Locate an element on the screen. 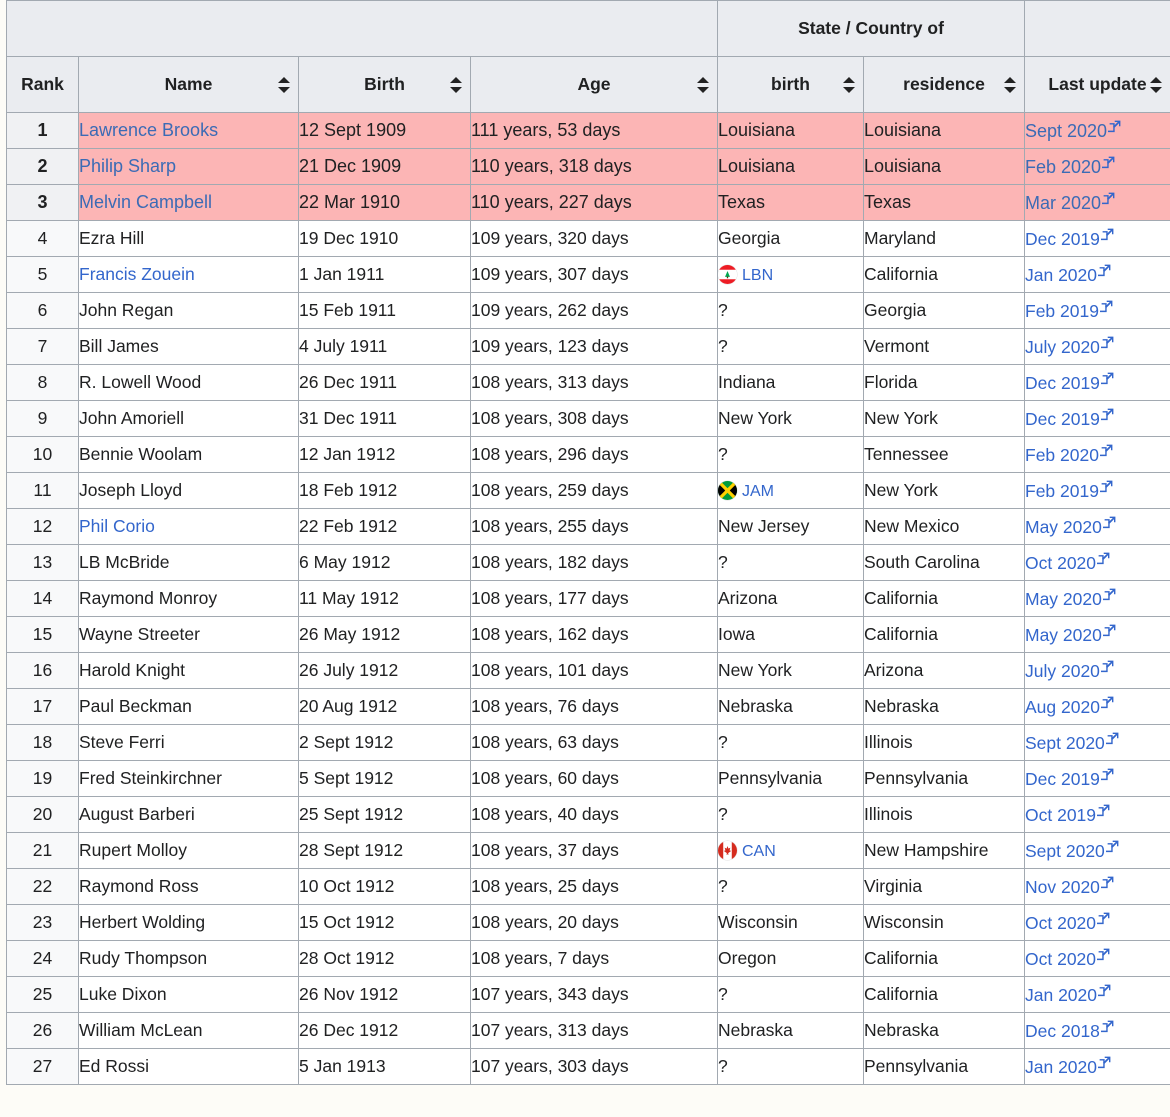 Image resolution: width=1170 pixels, height=1117 pixels. last-update-link: Oct 2019 is located at coordinates (1061, 815).